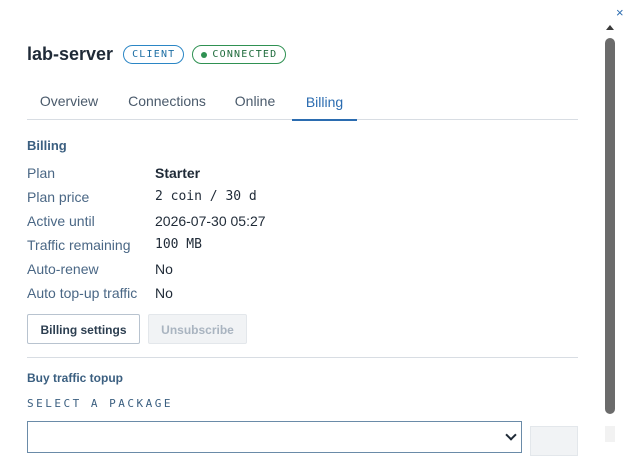 The height and width of the screenshot is (456, 624). What do you see at coordinates (164, 269) in the screenshot?
I see `auto-renew-value: No` at bounding box center [164, 269].